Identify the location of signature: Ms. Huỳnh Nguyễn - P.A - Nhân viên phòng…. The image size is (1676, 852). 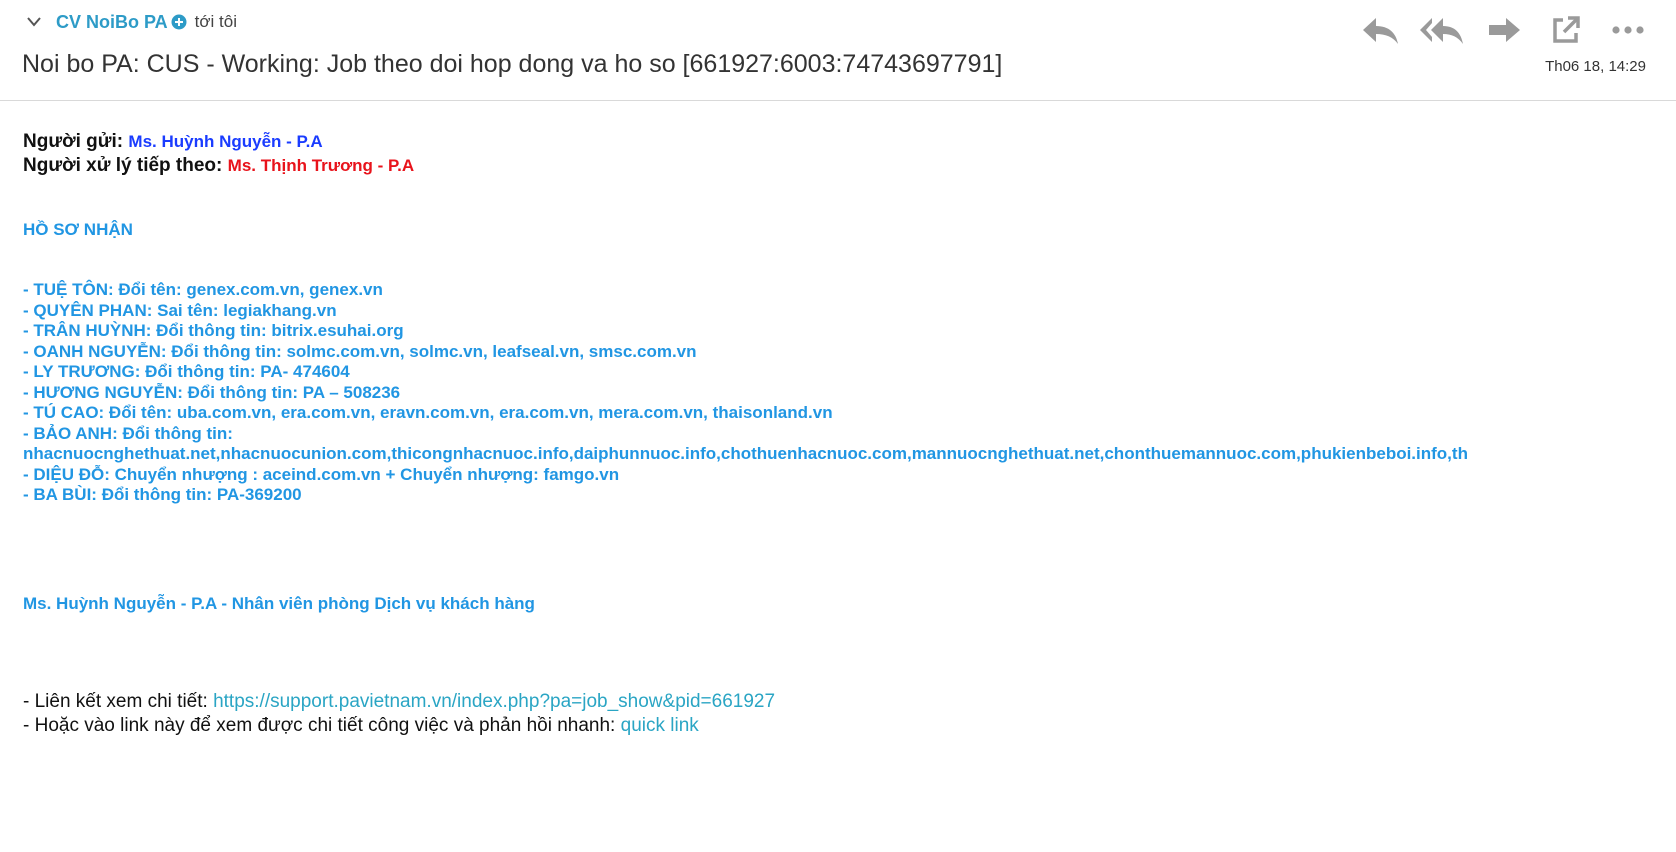
(279, 603).